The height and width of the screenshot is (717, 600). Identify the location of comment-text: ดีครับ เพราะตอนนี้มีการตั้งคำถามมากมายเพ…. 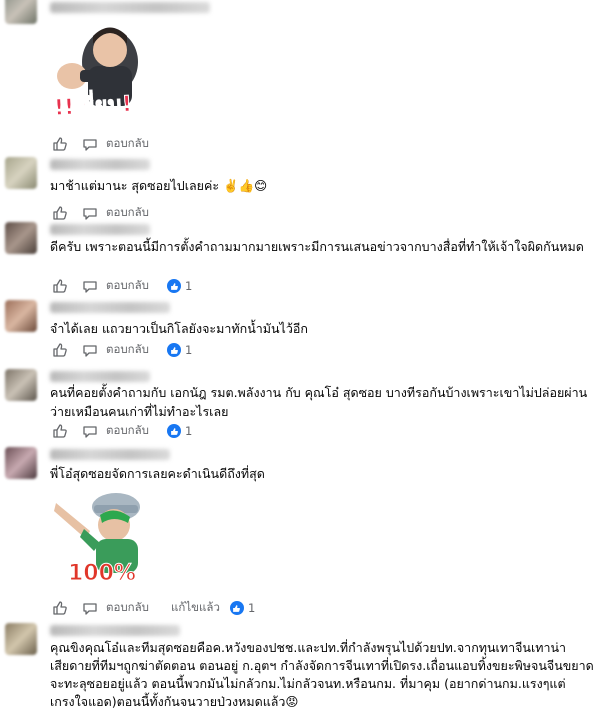
(317, 246).